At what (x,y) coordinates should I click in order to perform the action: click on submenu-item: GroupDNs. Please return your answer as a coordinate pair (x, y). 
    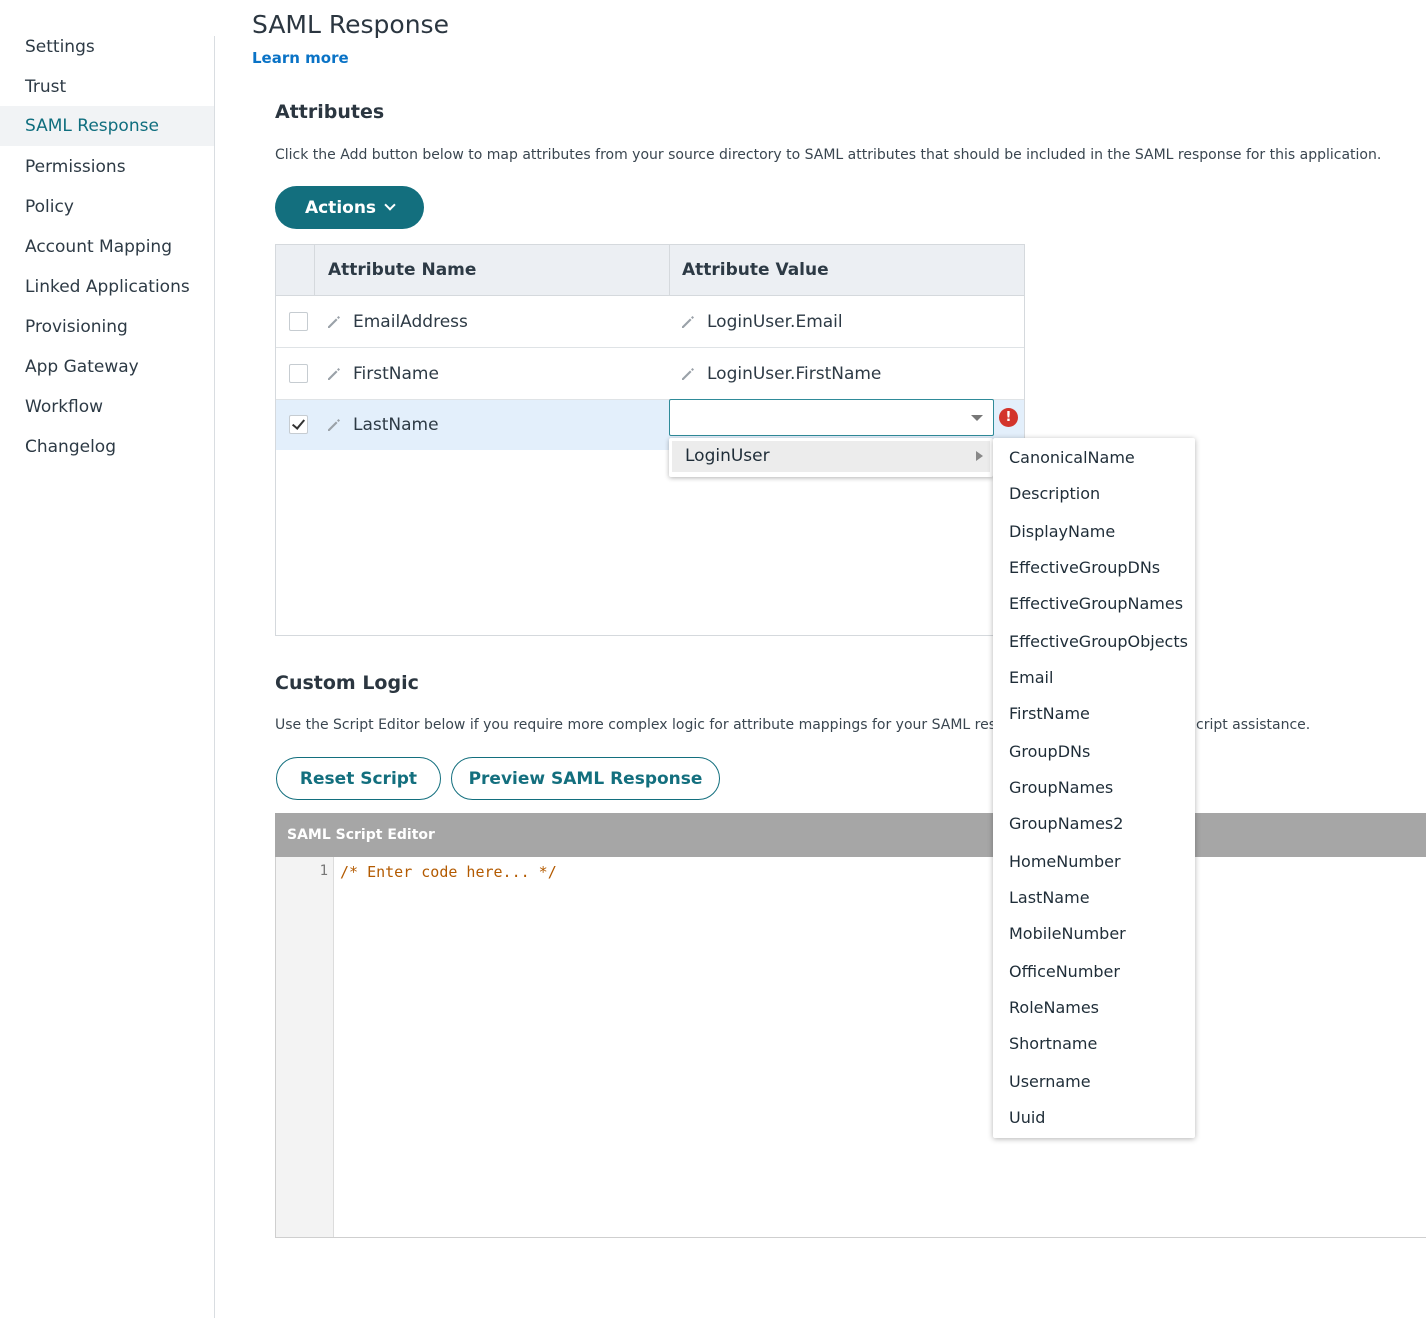
    Looking at the image, I should click on (1049, 751).